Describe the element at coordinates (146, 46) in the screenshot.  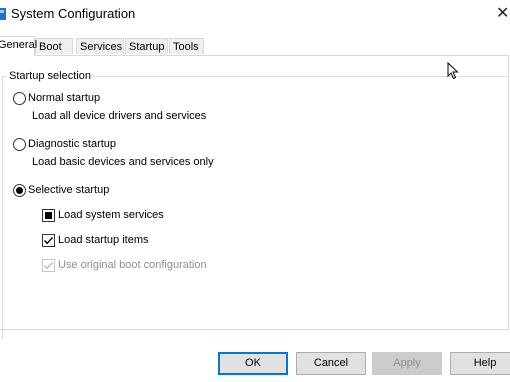
I see `tab-startup: Startup` at that location.